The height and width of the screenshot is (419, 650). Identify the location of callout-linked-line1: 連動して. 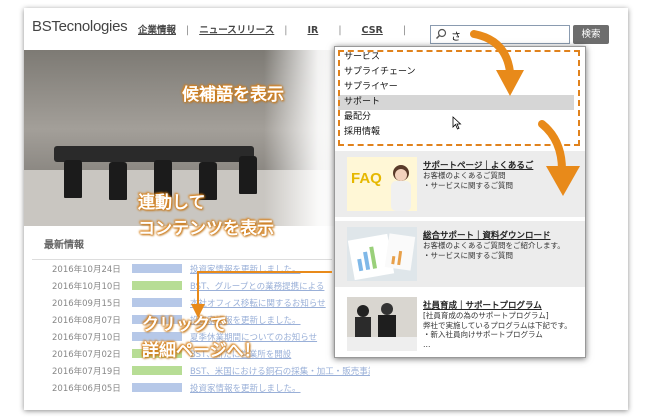
(172, 203).